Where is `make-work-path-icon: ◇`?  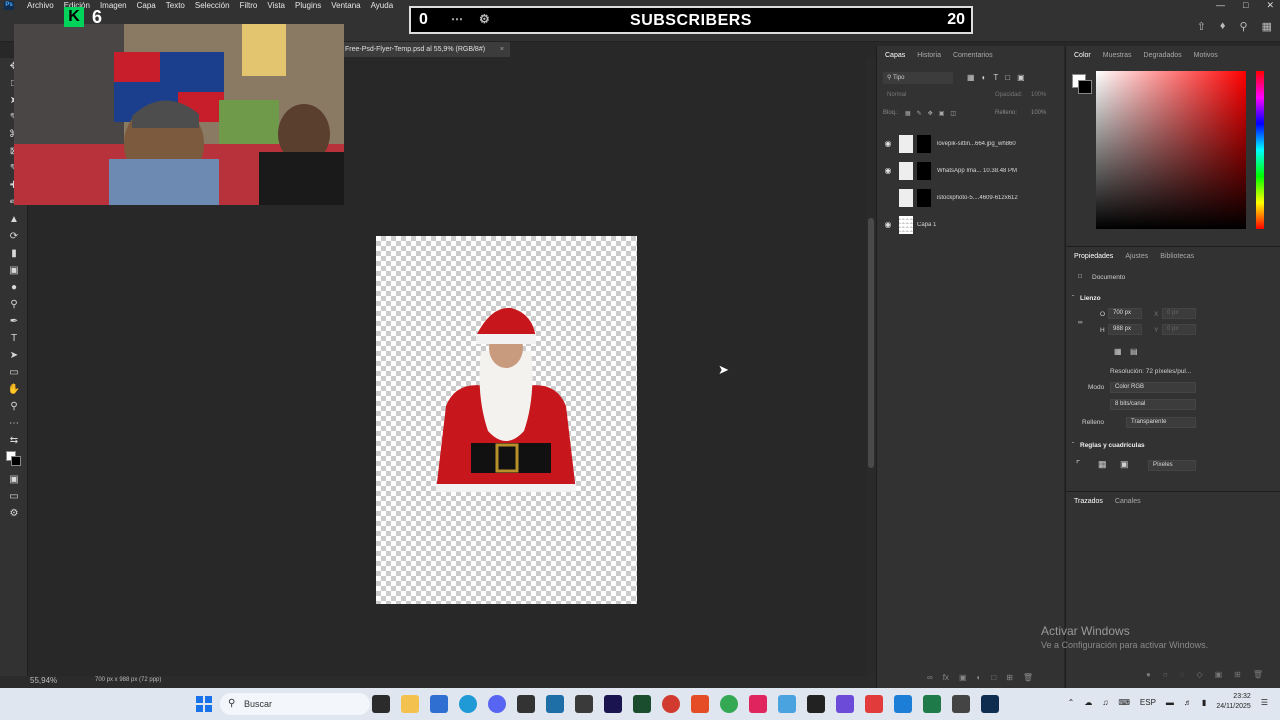
make-work-path-icon: ◇ is located at coordinates (1199, 674).